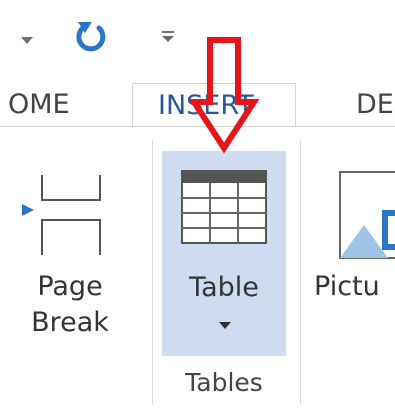  What do you see at coordinates (72, 260) in the screenshot?
I see `page-break-button: Page Break` at bounding box center [72, 260].